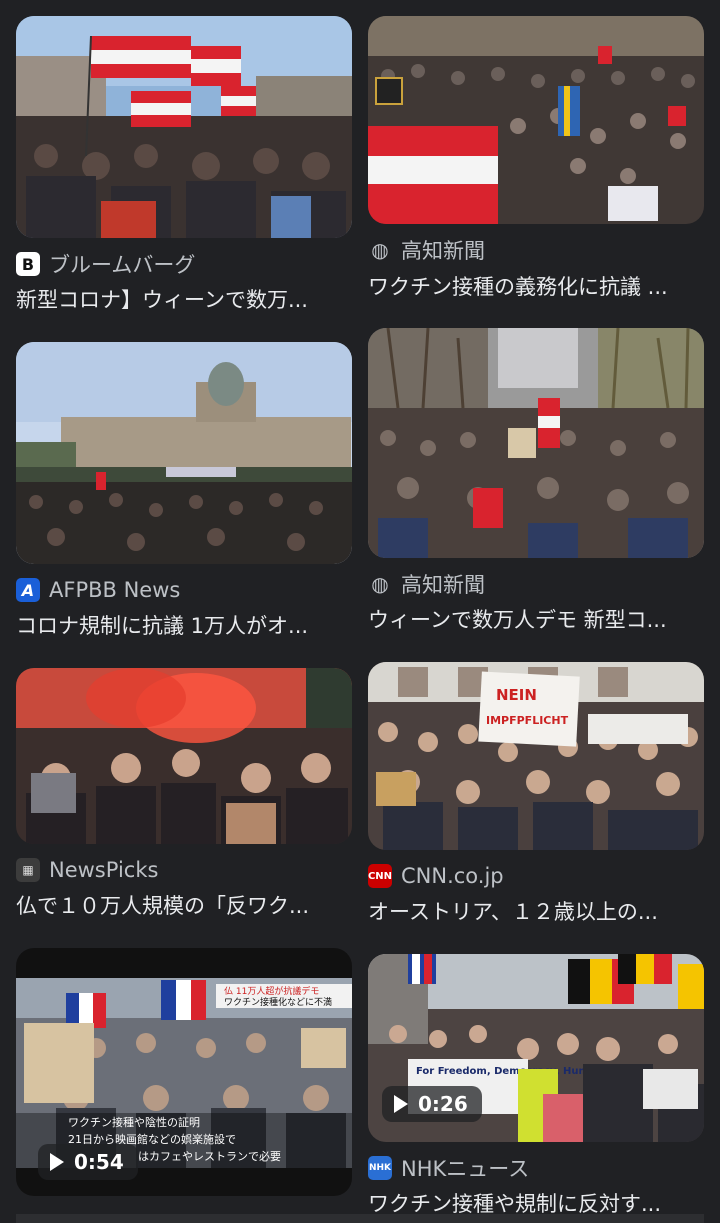  I want to click on video-duration-badge: 0:54, so click(88, 1162).